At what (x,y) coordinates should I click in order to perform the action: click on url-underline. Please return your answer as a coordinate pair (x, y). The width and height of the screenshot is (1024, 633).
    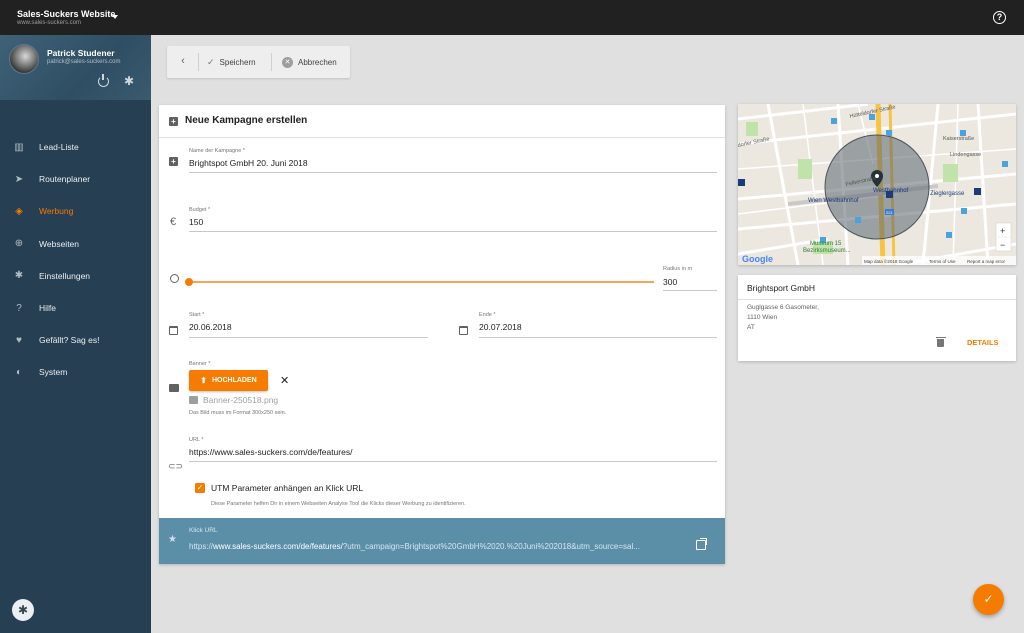
    Looking at the image, I should click on (453, 461).